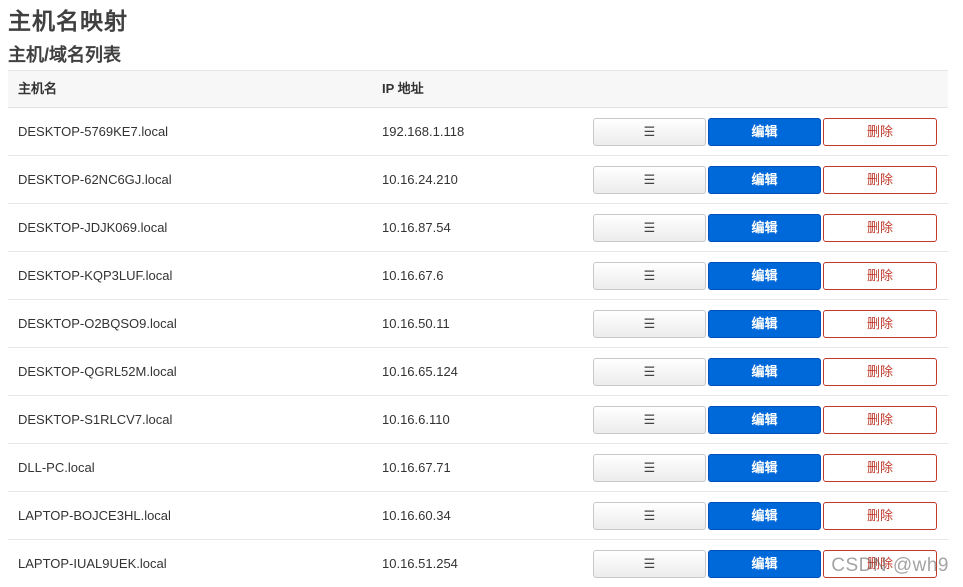  What do you see at coordinates (420, 371) in the screenshot?
I see `ip-cell: 10.16.65.124` at bounding box center [420, 371].